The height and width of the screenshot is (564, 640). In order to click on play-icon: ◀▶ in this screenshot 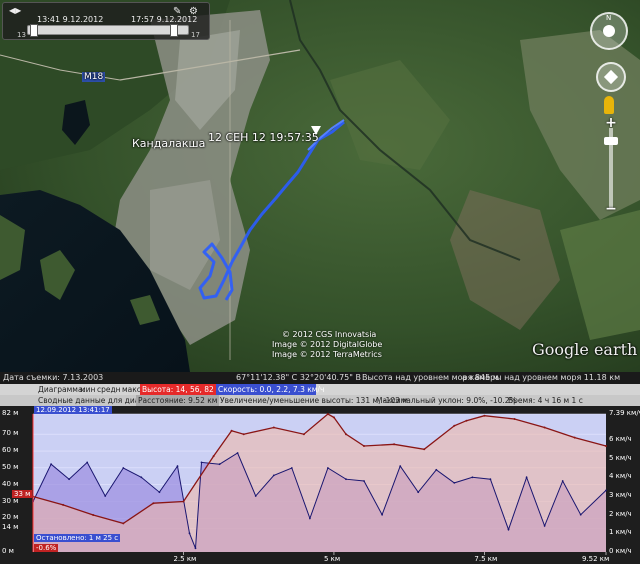, I will do `click(15, 10)`.